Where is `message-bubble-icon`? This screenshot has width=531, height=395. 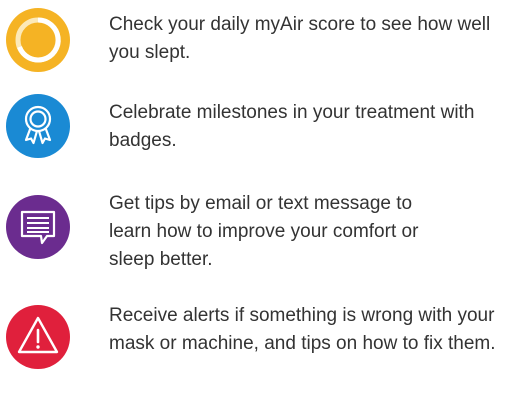
message-bubble-icon is located at coordinates (38, 227).